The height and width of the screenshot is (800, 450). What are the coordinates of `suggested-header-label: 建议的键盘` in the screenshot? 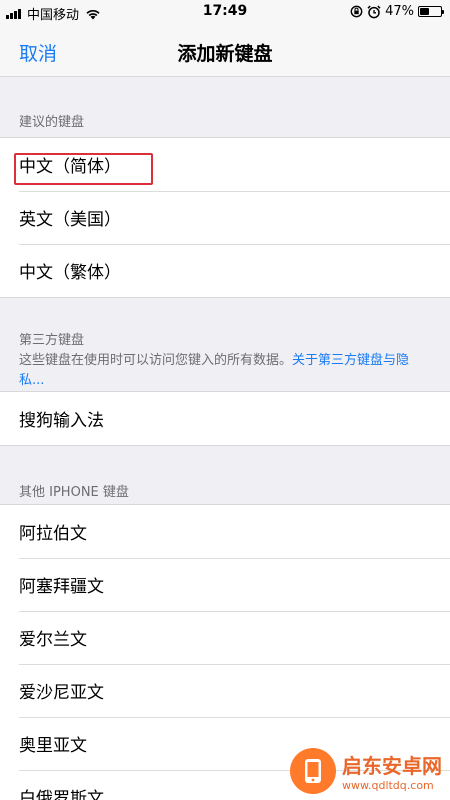 It's located at (52, 122).